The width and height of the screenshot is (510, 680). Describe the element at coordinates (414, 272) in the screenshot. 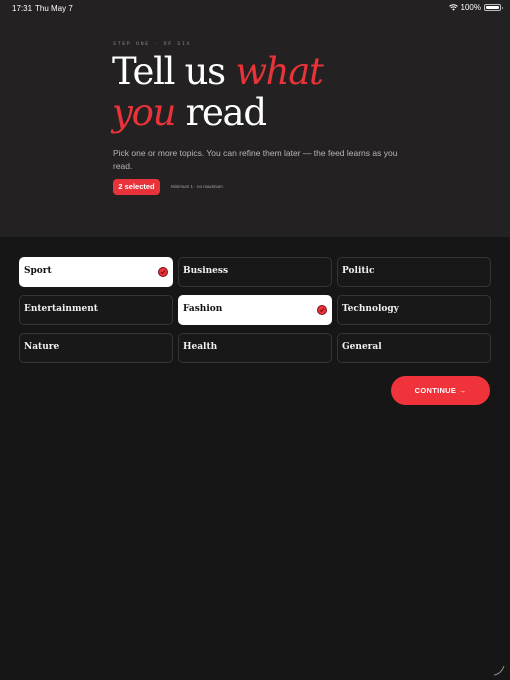

I see `topic-card: Politic` at that location.